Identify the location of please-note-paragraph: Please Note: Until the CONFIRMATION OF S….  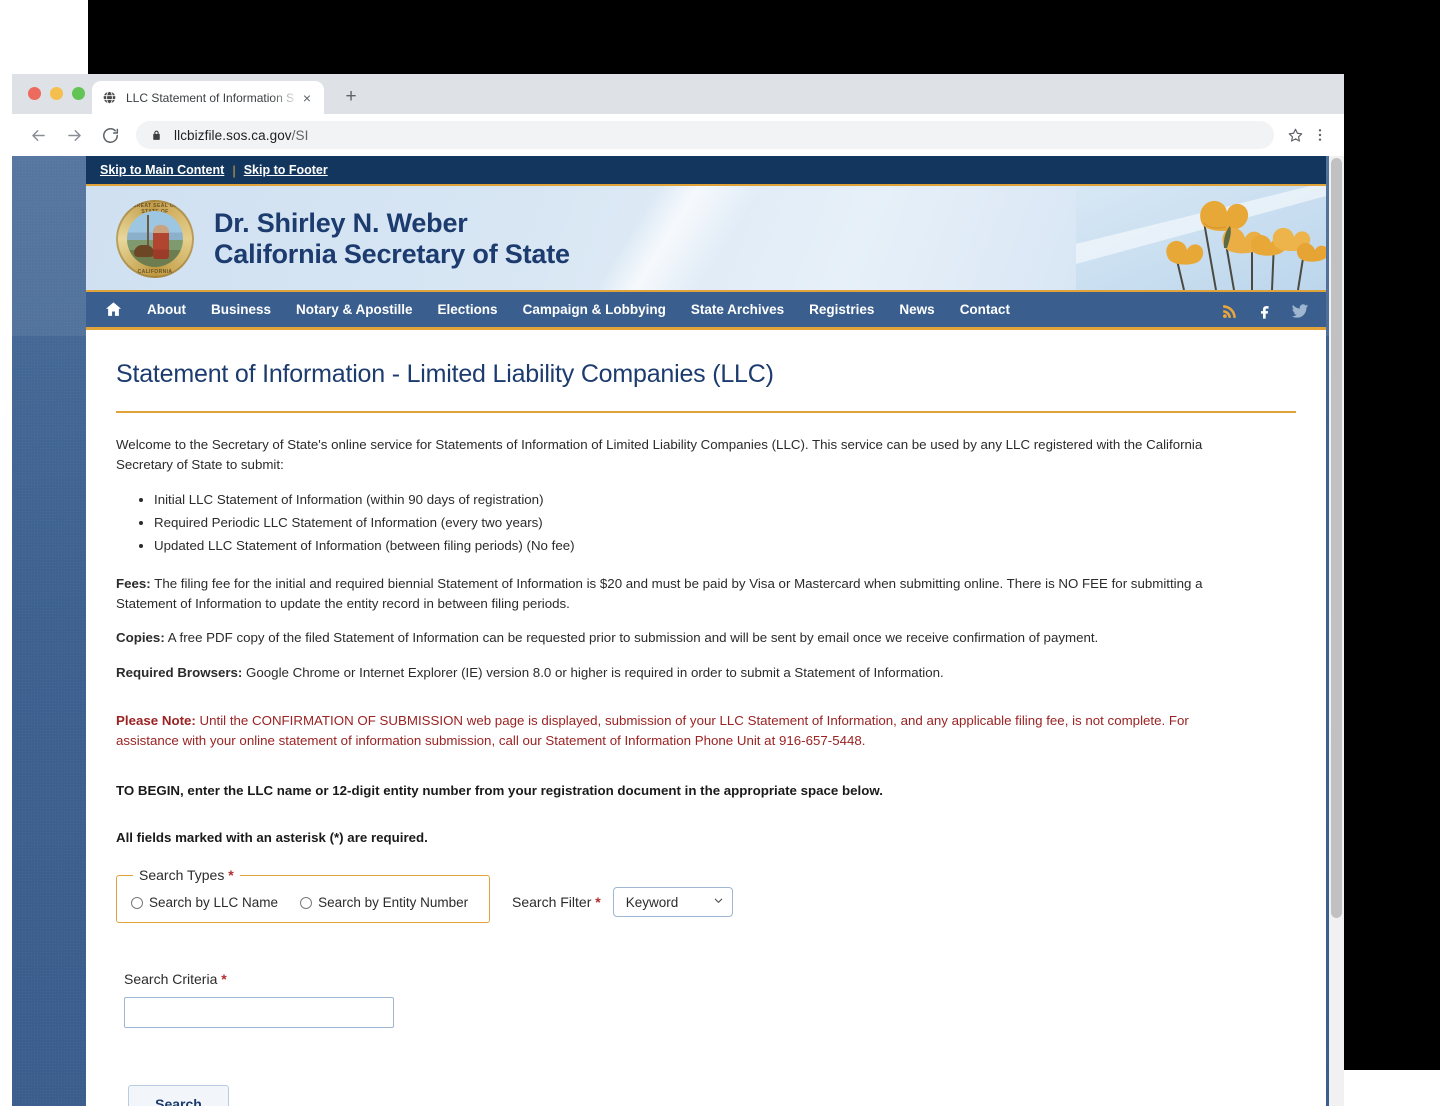
(665, 731).